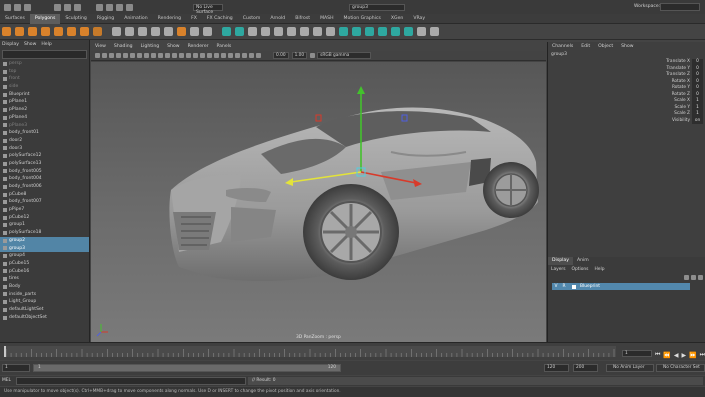 This screenshot has width=705, height=397. I want to click on outliner-item: body_front005, so click(44, 172).